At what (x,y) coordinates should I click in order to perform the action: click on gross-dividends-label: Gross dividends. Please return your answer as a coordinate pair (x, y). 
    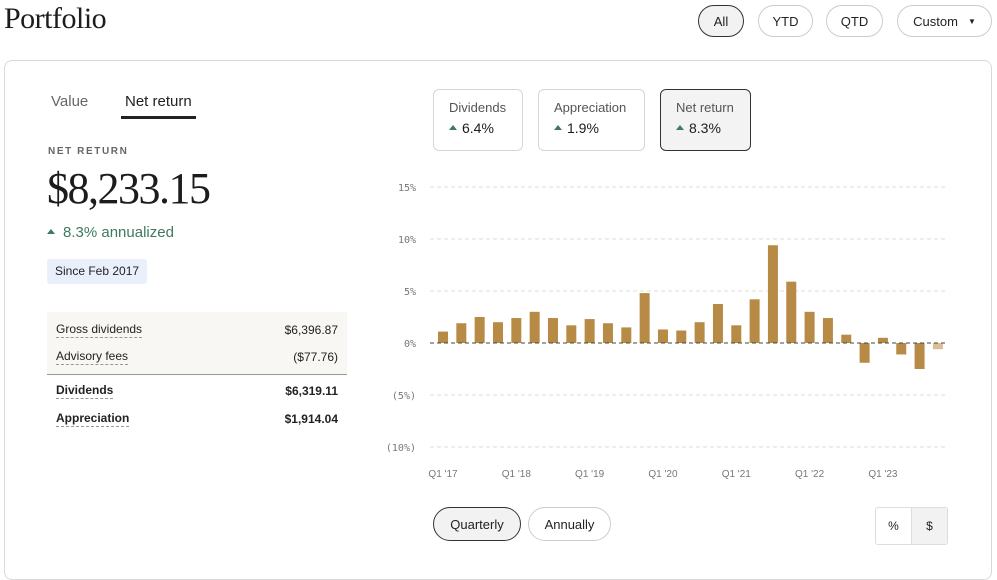
    Looking at the image, I should click on (99, 330).